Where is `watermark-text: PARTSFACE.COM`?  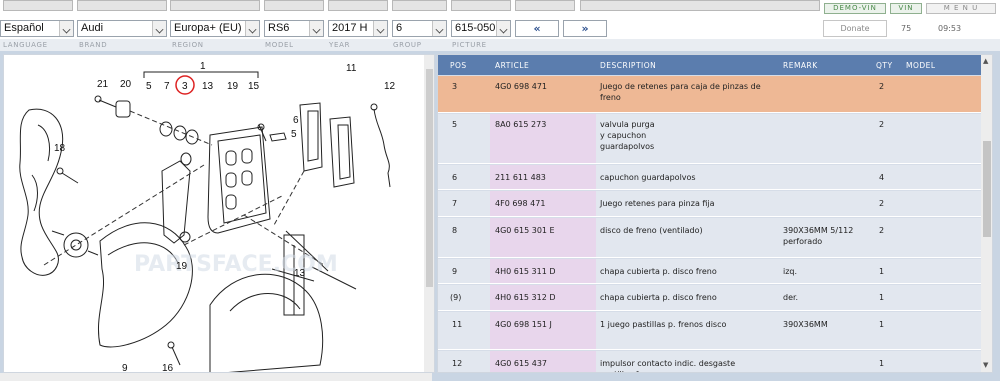 watermark-text: PARTSFACE.COM is located at coordinates (236, 264).